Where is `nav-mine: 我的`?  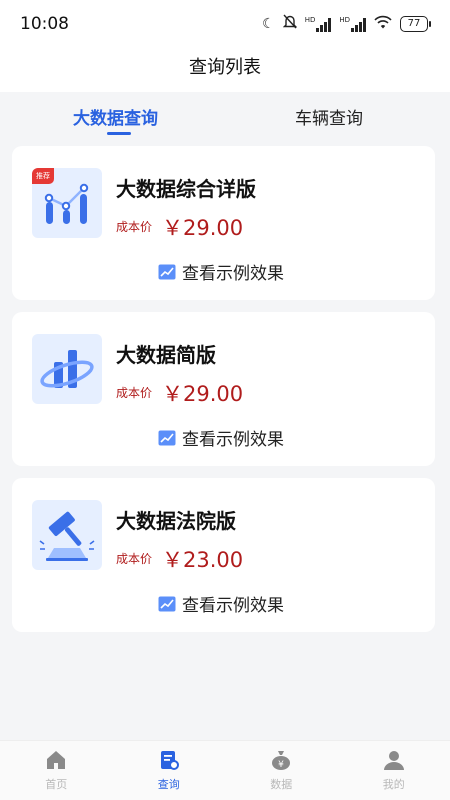
nav-mine: 我的 is located at coordinates (394, 770).